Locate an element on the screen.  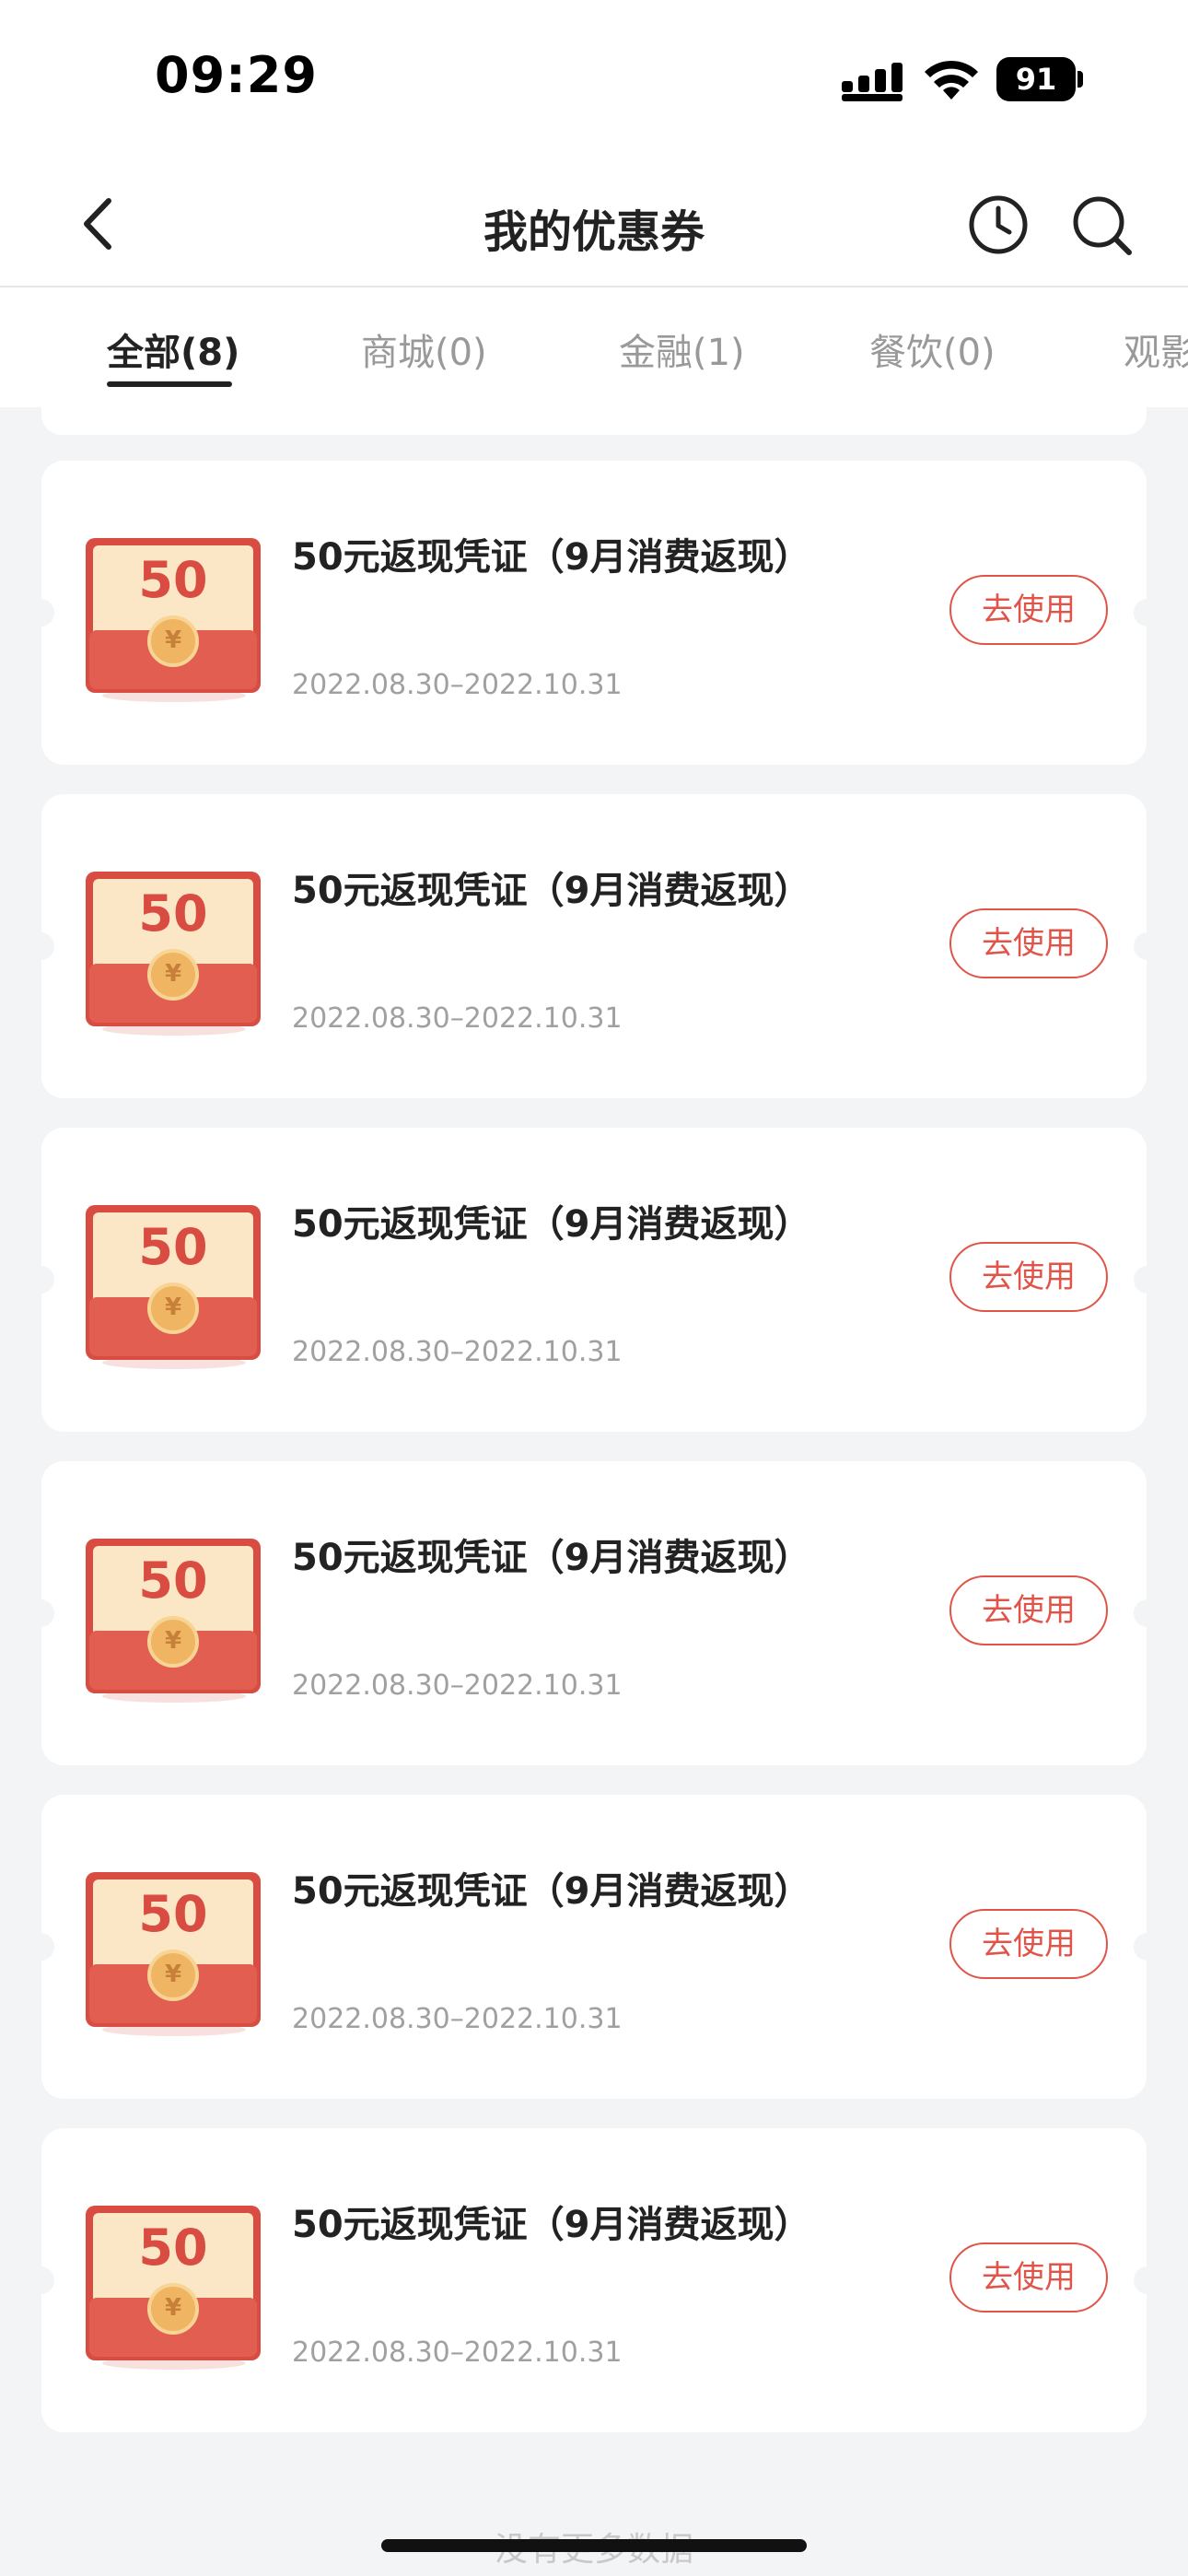
category-tabs: 全部(8) 商城(0) 金融(1) 餐饮(0) 观影 is located at coordinates (594, 347).